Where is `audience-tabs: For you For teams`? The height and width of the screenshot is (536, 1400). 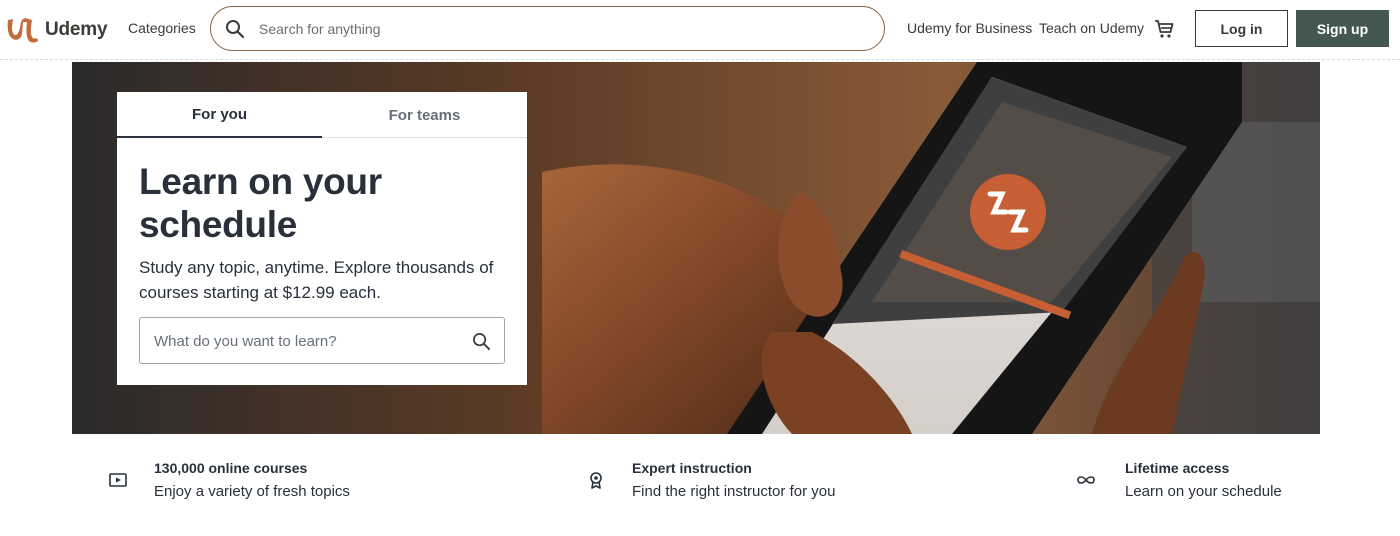
audience-tabs: For you For teams is located at coordinates (322, 115).